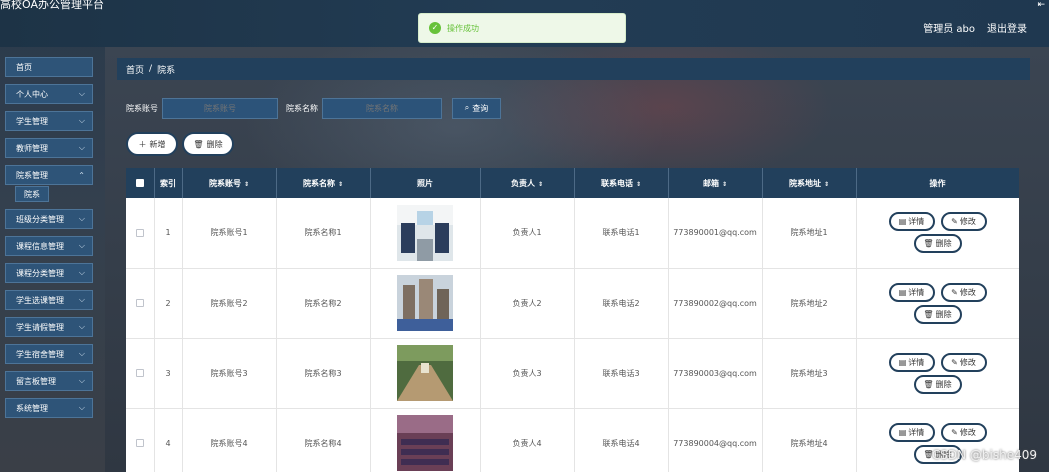 The width and height of the screenshot is (1049, 472). I want to click on add-button: ＋ 新增, so click(152, 144).